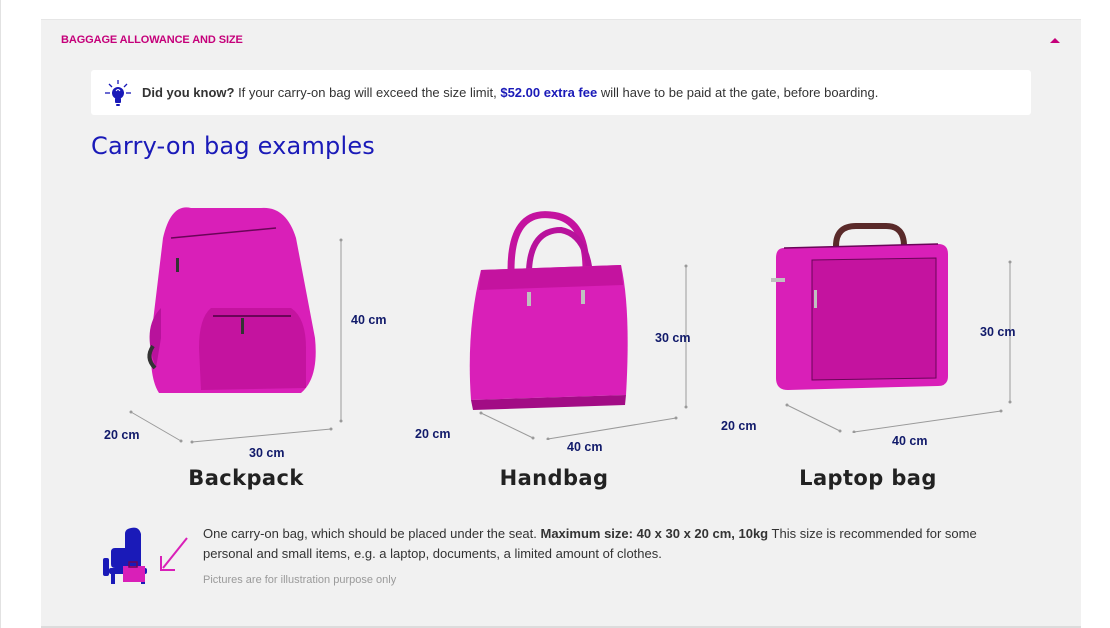  What do you see at coordinates (145, 555) in the screenshot?
I see `seat-with-bag-icon` at bounding box center [145, 555].